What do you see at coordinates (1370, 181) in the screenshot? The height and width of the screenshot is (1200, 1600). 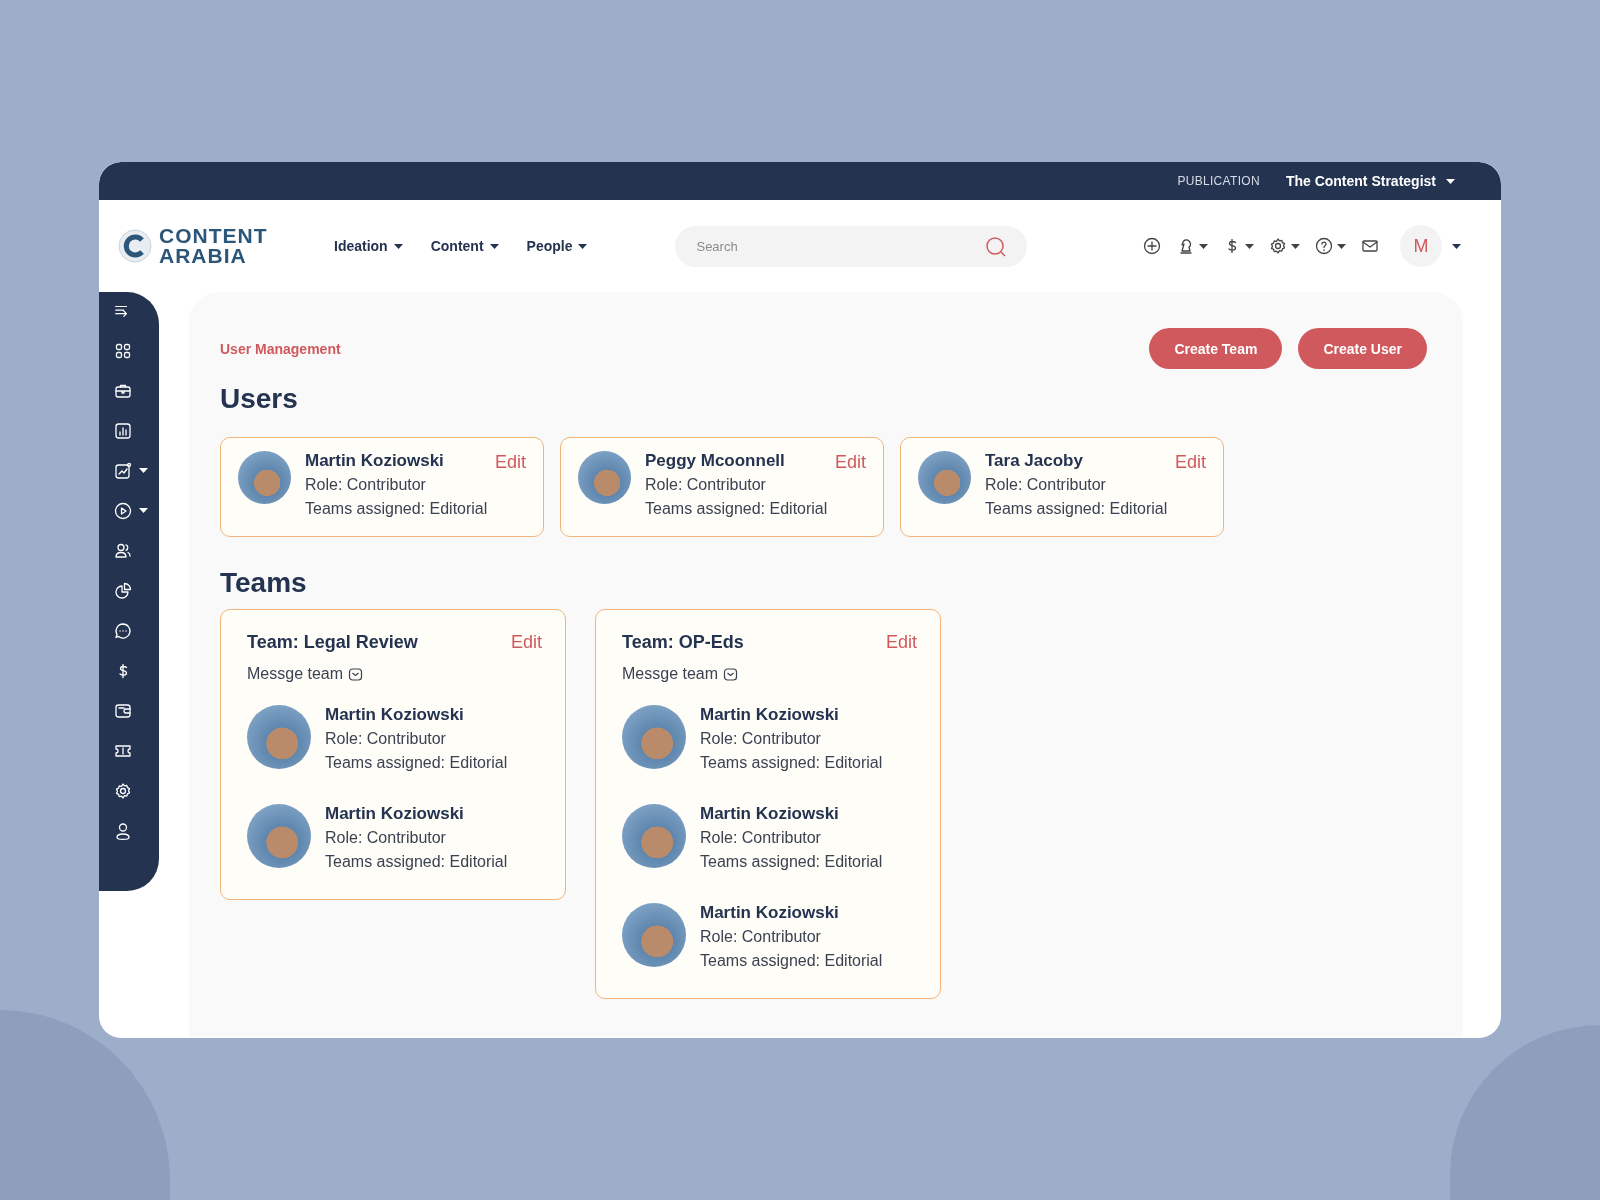 I see `publication-dropdown: The Content Strategist` at bounding box center [1370, 181].